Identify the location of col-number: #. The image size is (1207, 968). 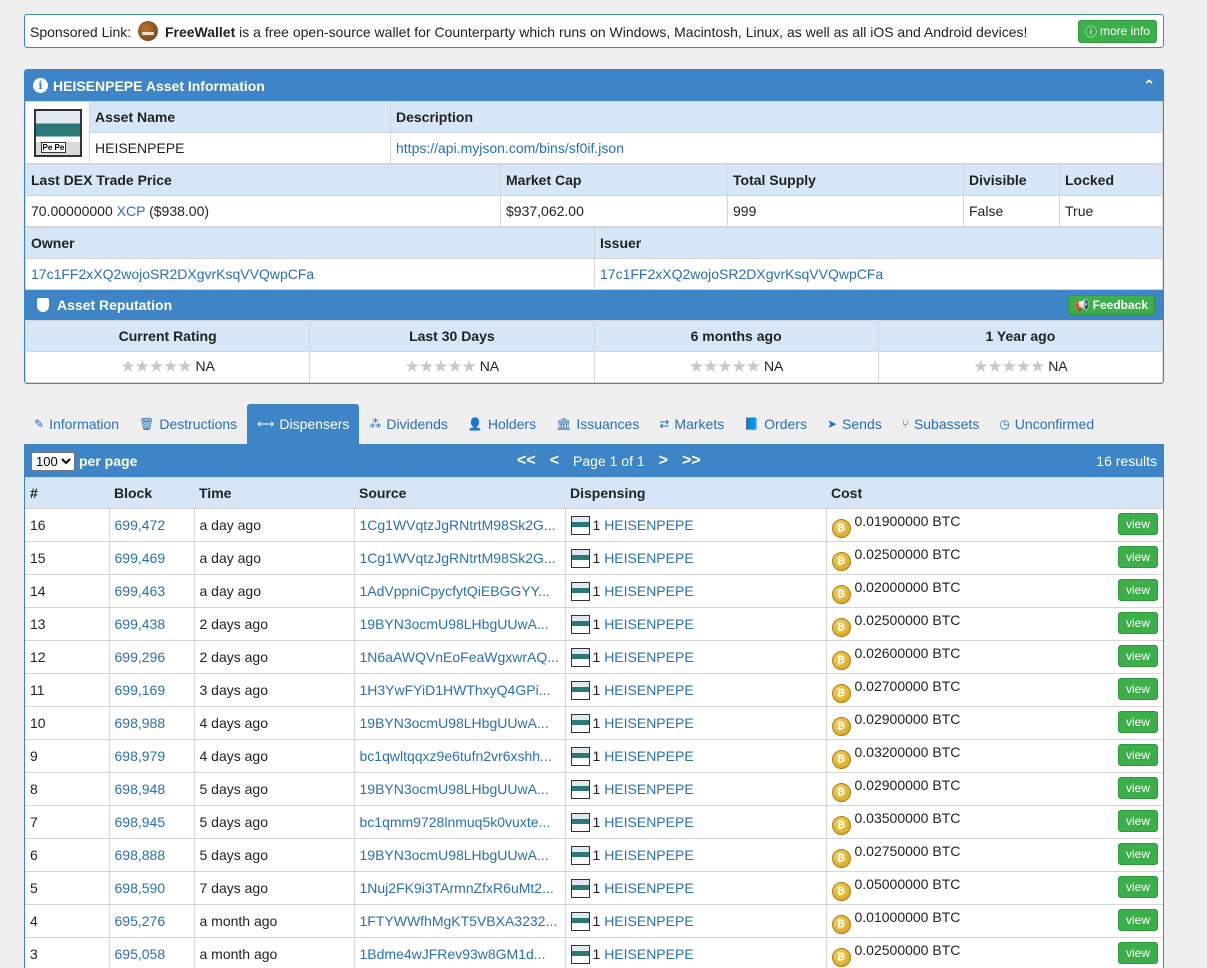
(67, 493).